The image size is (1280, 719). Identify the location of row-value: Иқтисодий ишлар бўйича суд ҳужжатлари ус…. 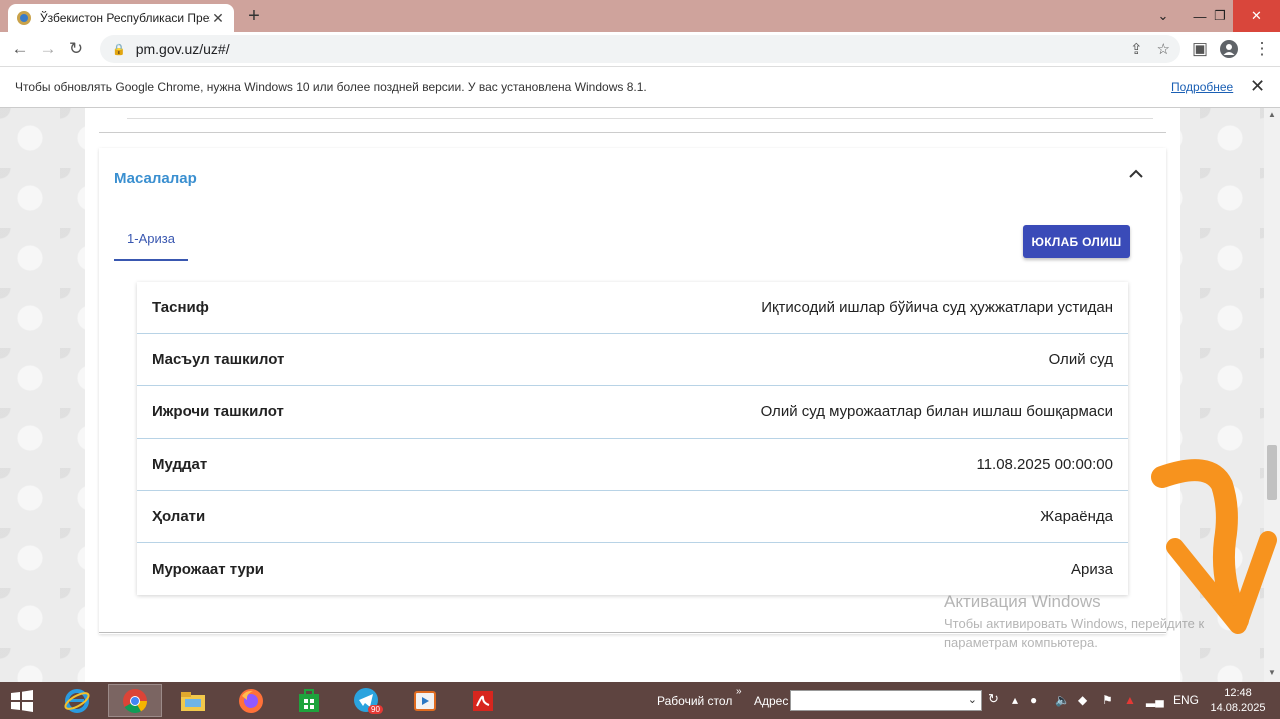
(937, 308).